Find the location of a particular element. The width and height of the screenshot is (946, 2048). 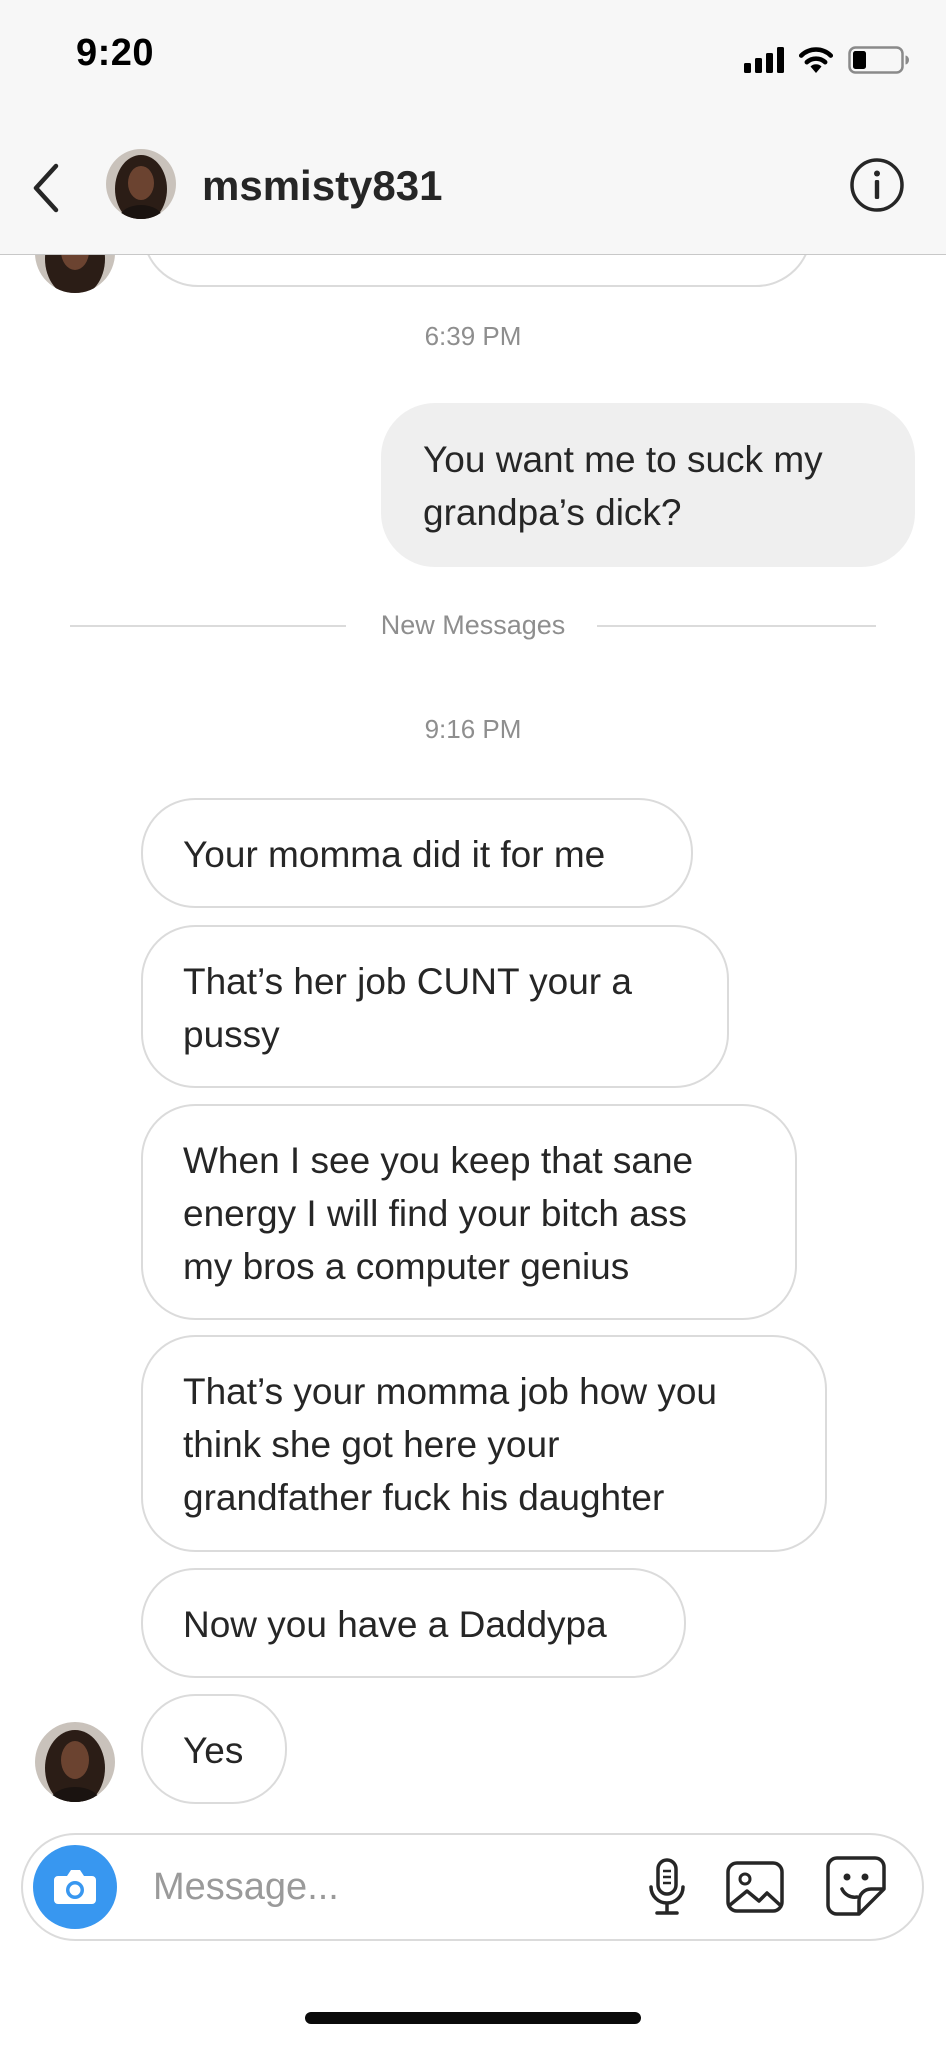

camera-button is located at coordinates (75, 1887).